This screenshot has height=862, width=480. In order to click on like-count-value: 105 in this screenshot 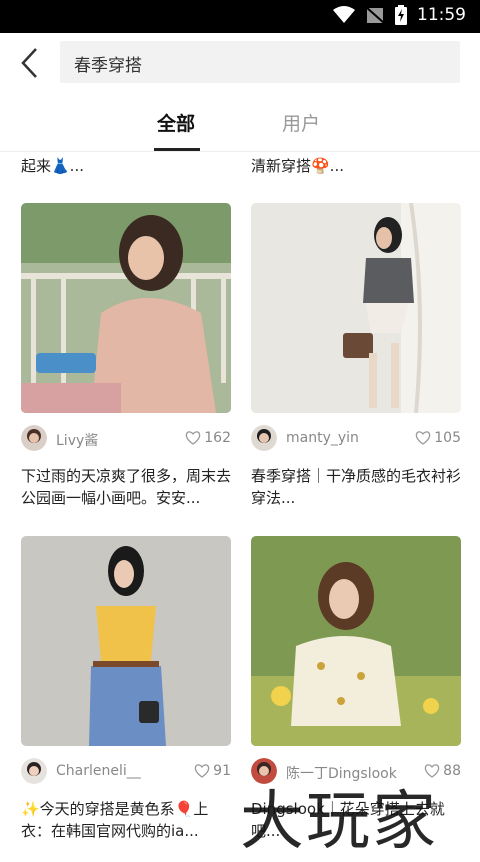, I will do `click(447, 438)`.